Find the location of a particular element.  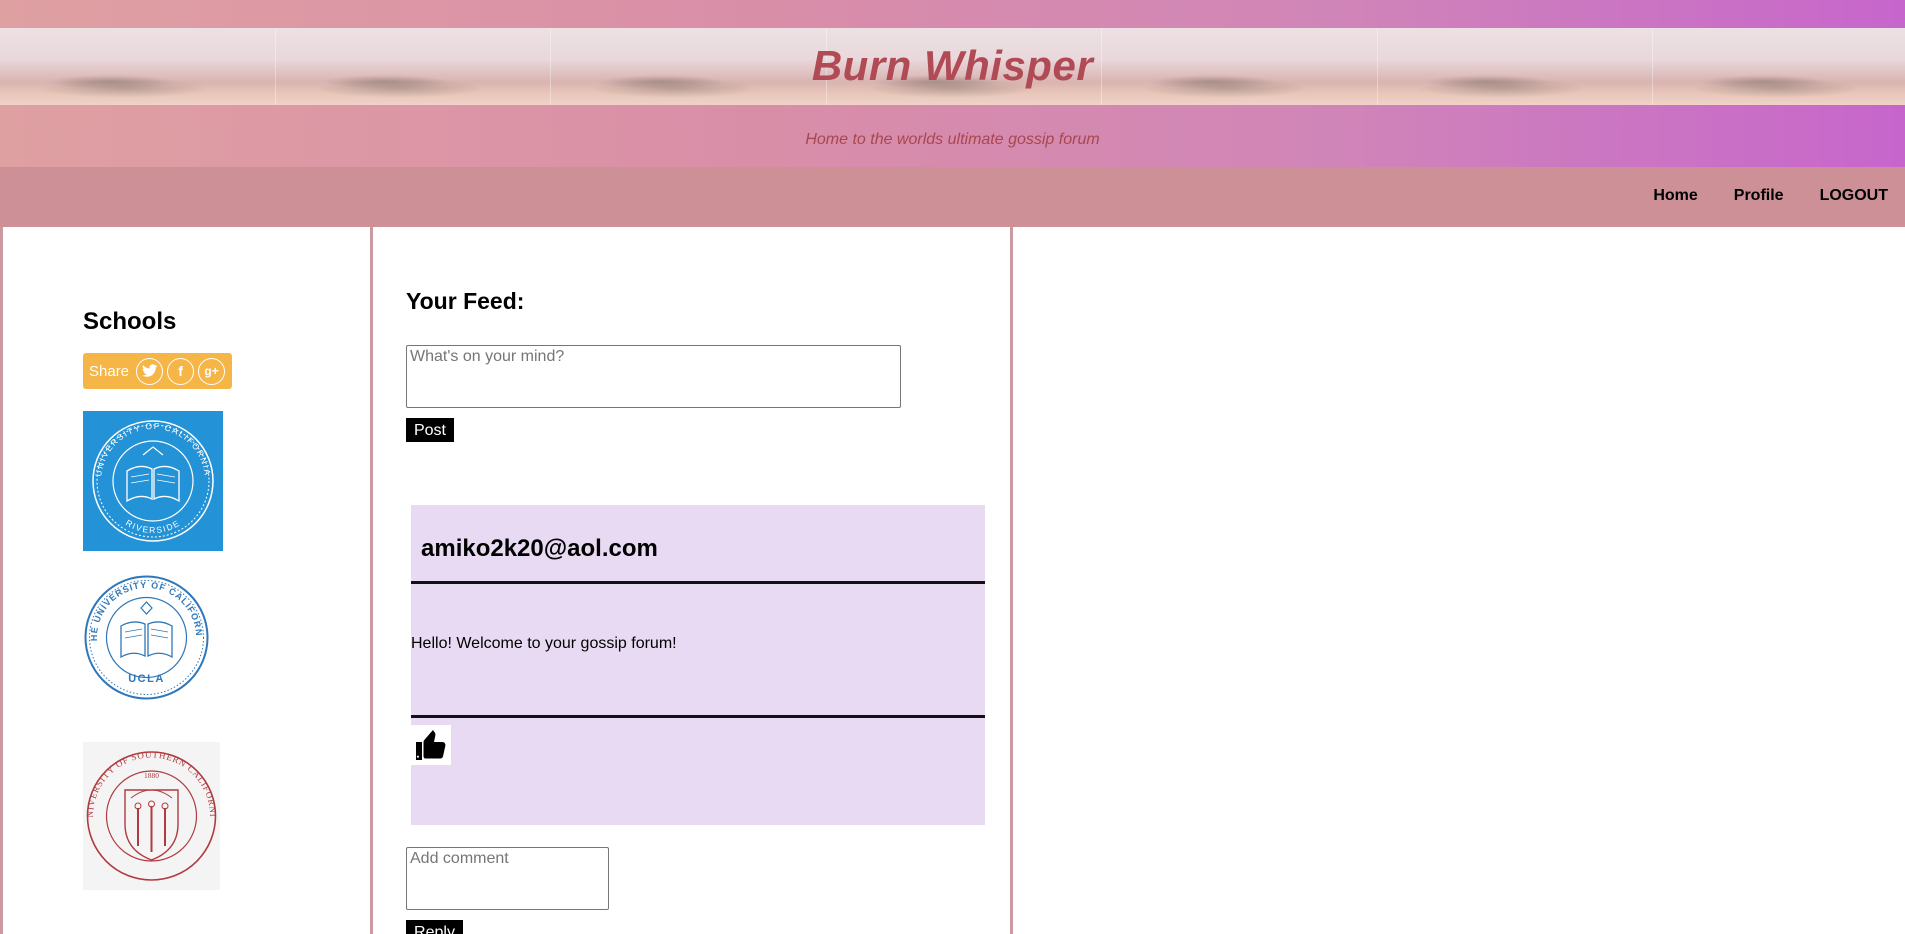

schools-heading: Schools is located at coordinates (130, 321).